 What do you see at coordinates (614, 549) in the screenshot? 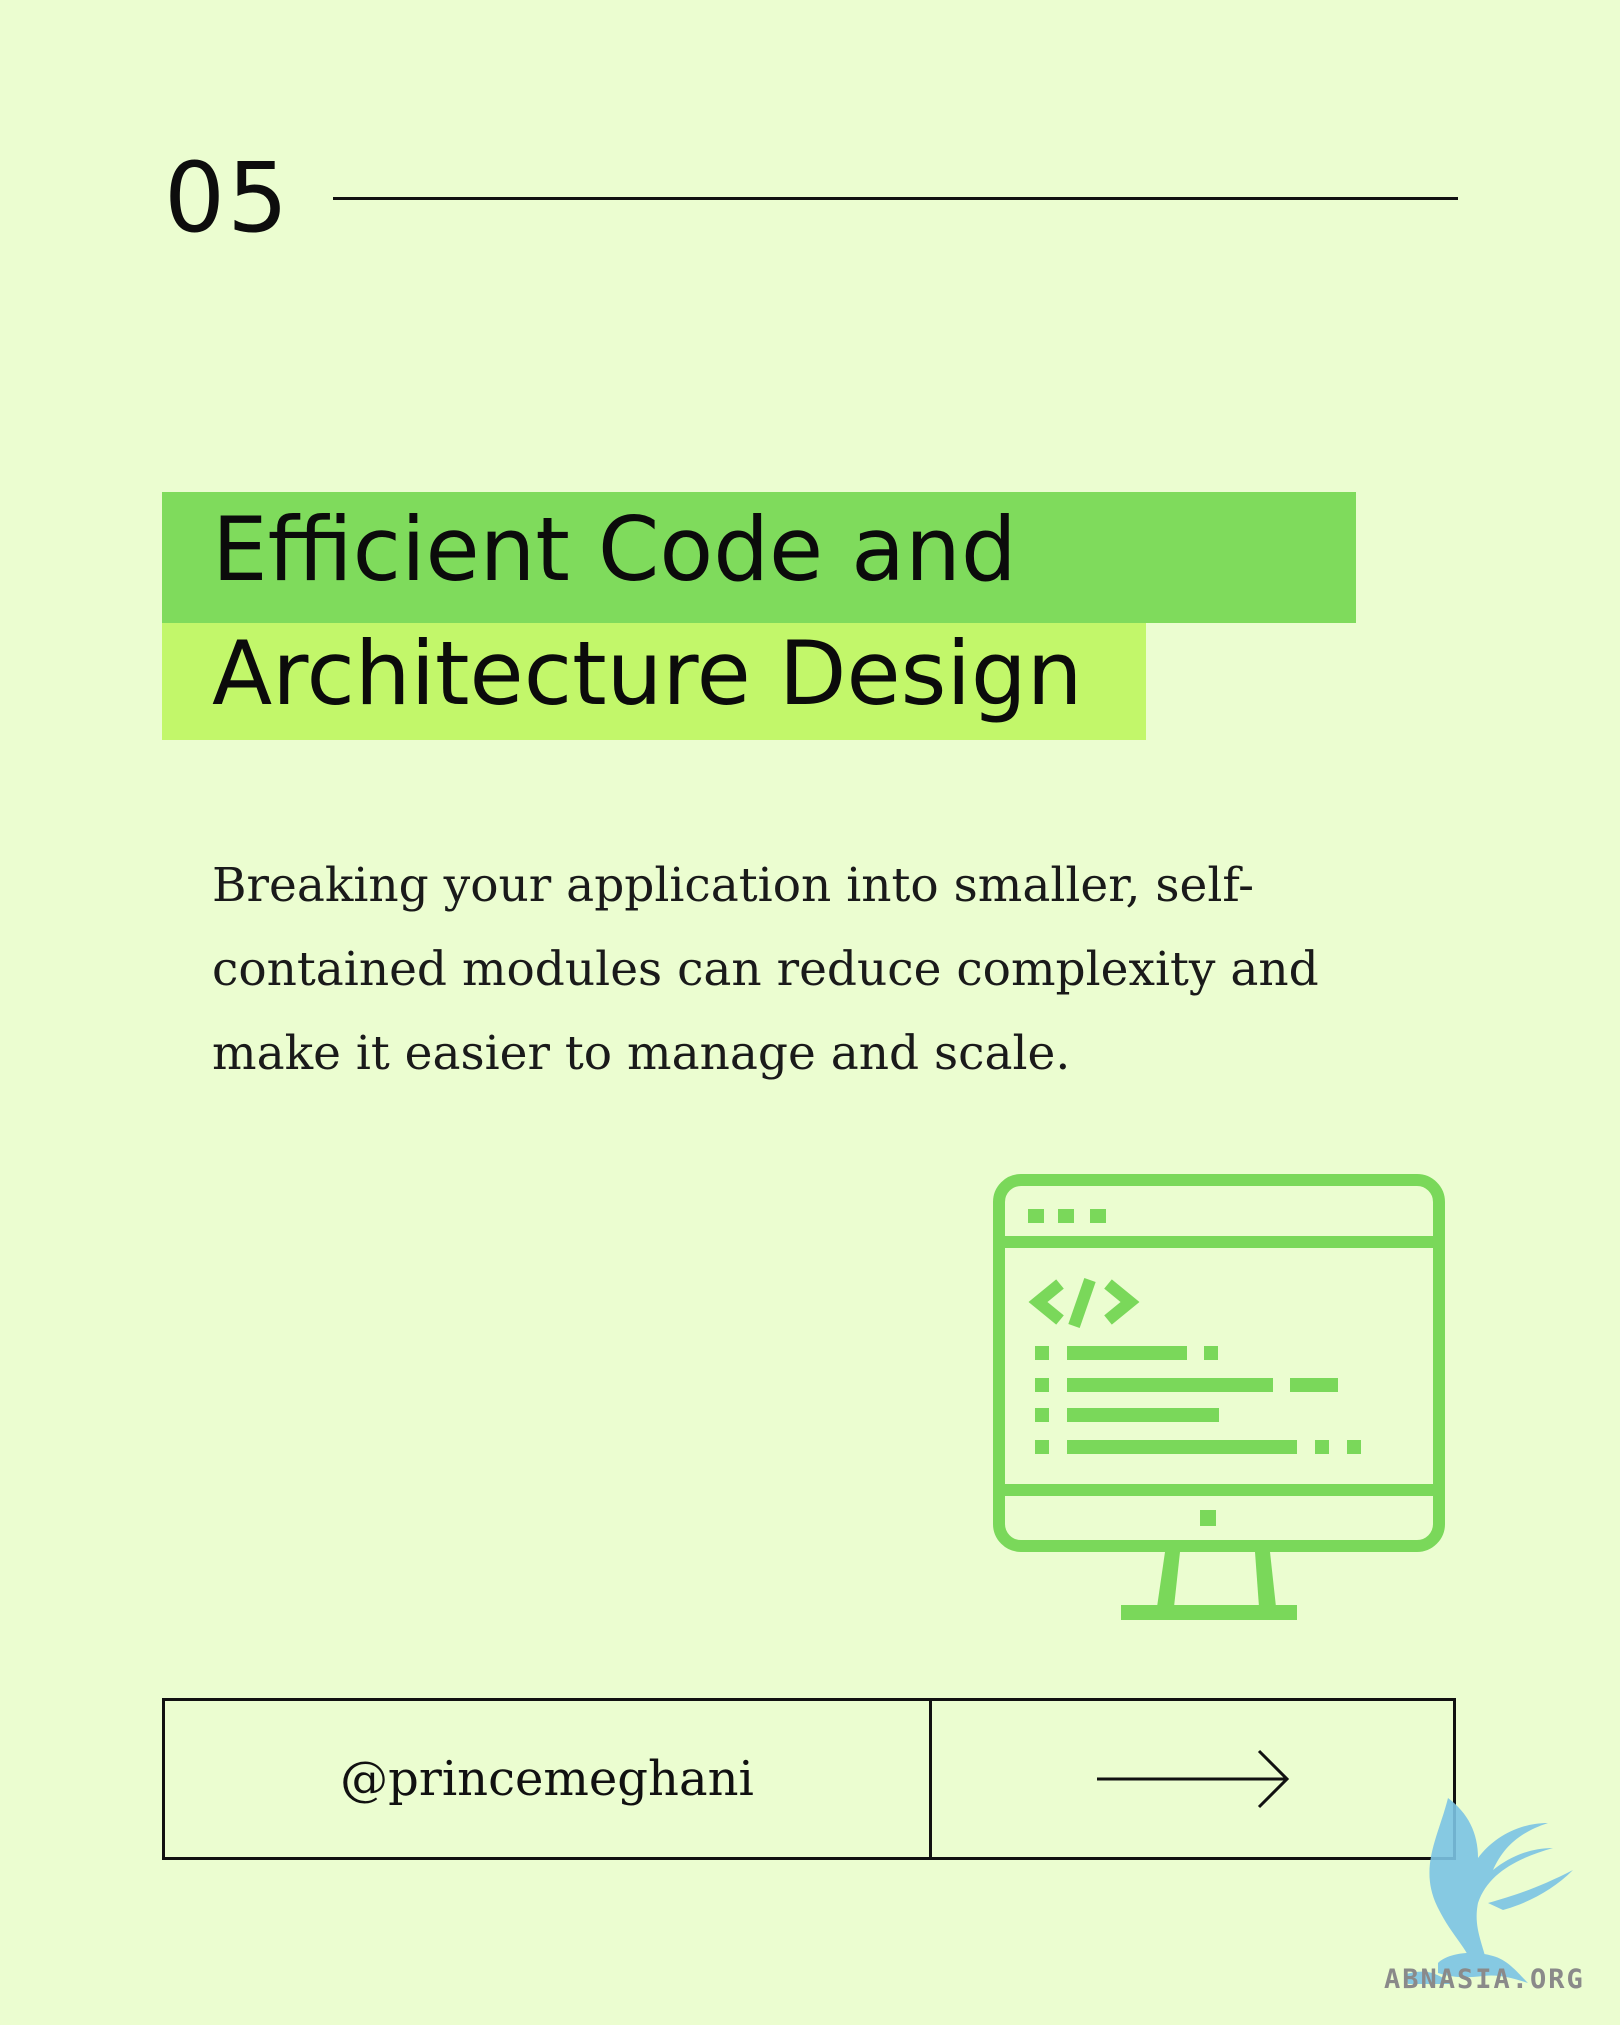
I see `title-line-1: Efficient Code and` at bounding box center [614, 549].